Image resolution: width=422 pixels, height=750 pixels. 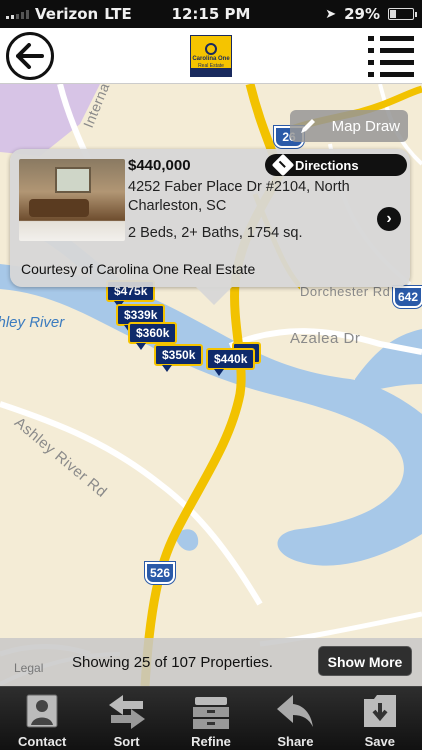 I want to click on price-pin: $350k, so click(x=179, y=358).